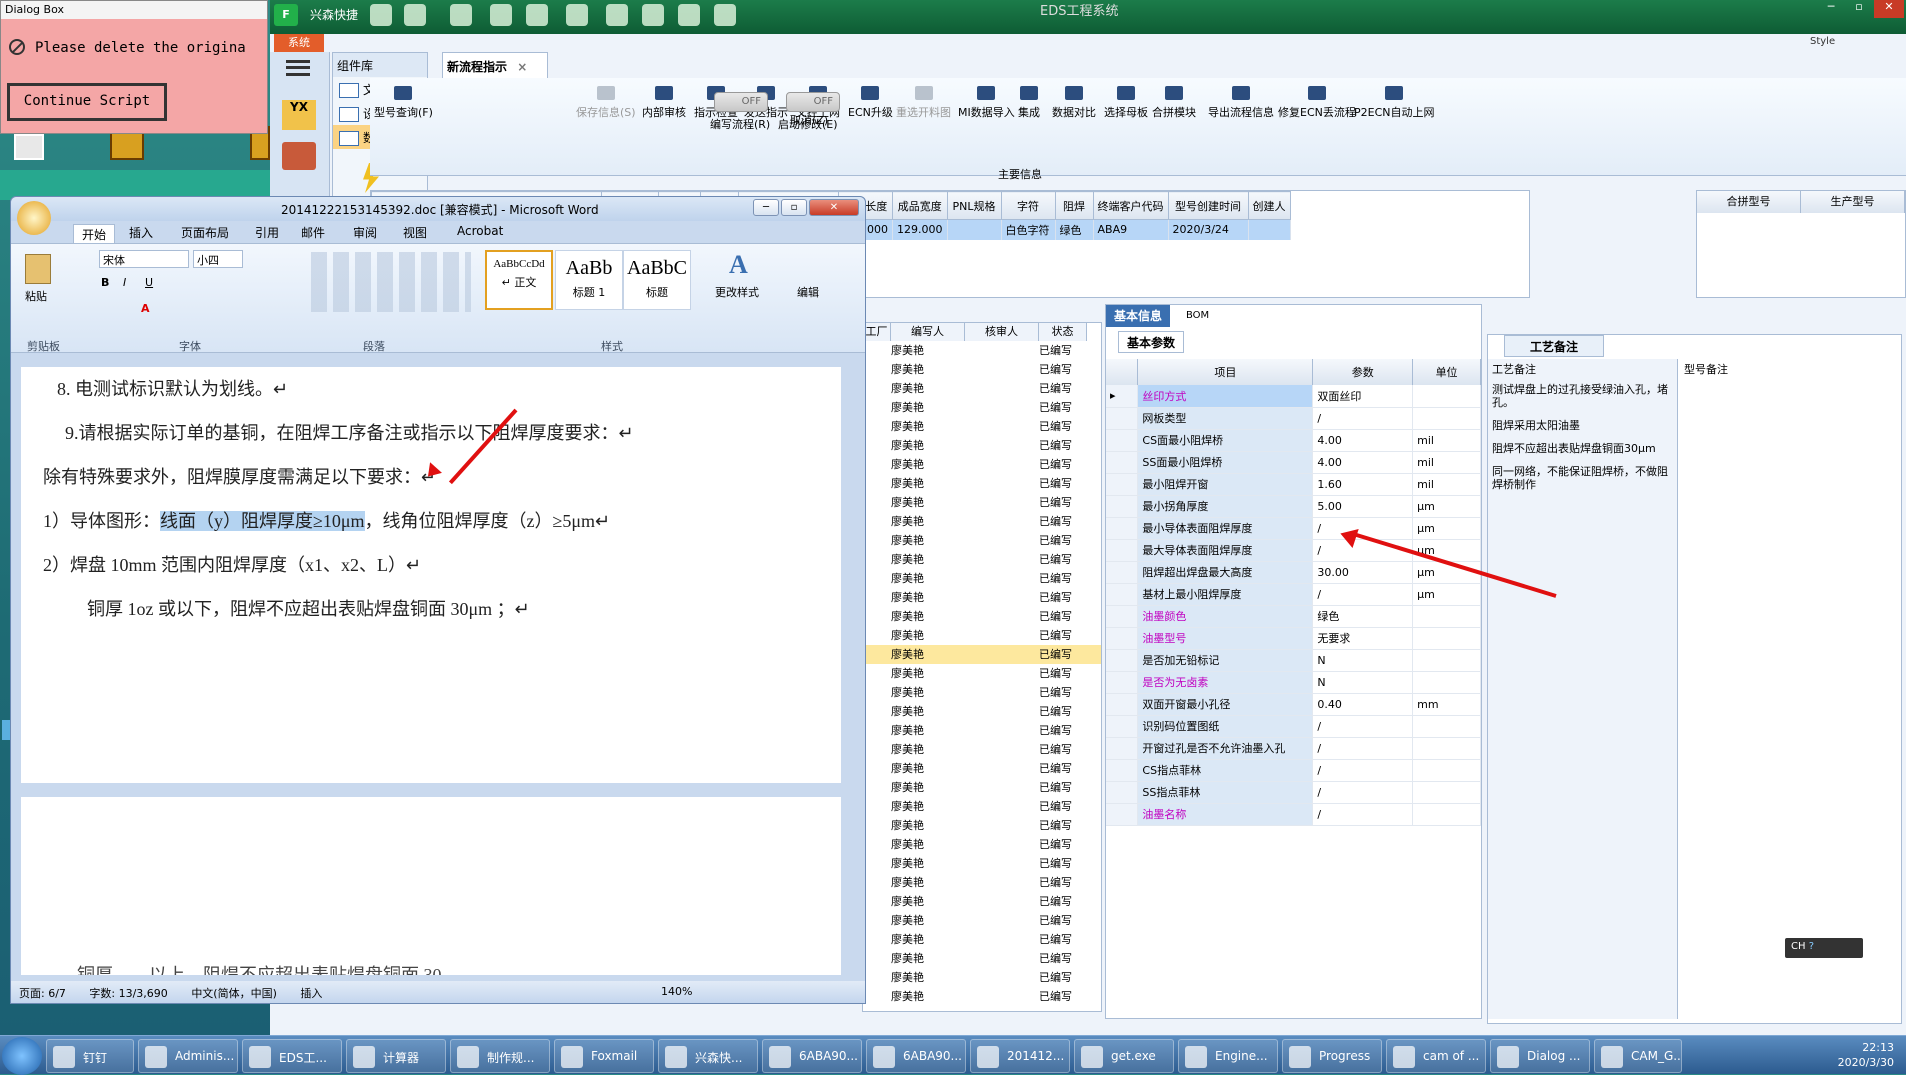 Image resolution: width=1906 pixels, height=1075 pixels. What do you see at coordinates (1293, 418) in the screenshot?
I see `params-row: 网板类型 /` at bounding box center [1293, 418].